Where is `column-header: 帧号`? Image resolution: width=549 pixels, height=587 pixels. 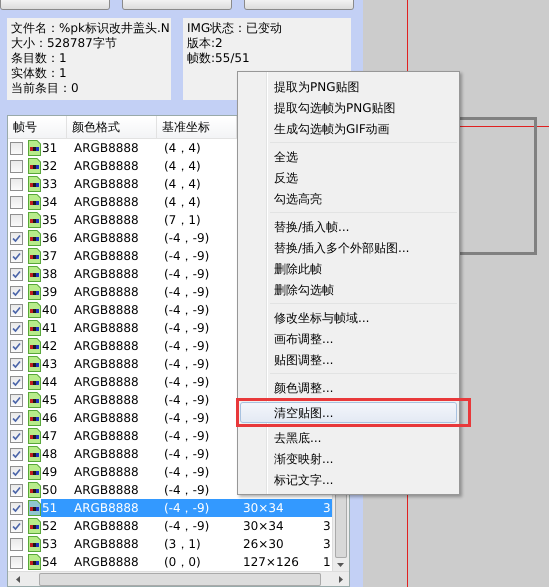 column-header: 帧号 is located at coordinates (37, 127).